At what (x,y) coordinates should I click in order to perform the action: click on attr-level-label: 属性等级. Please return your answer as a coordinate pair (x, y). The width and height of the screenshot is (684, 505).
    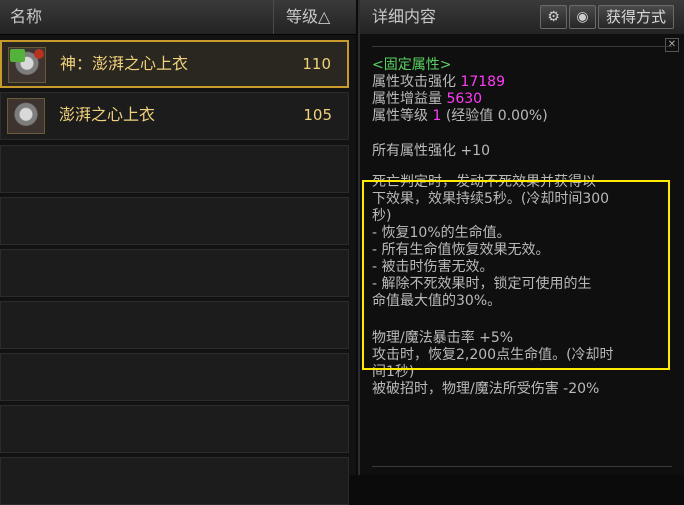
    Looking at the image, I should click on (400, 116).